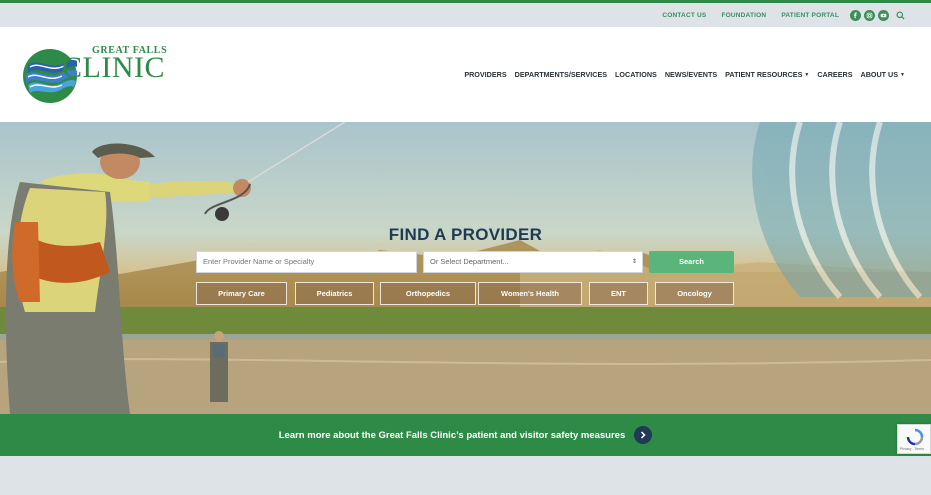 The width and height of the screenshot is (931, 495). I want to click on specialty-primary-care: Primary Care, so click(241, 293).